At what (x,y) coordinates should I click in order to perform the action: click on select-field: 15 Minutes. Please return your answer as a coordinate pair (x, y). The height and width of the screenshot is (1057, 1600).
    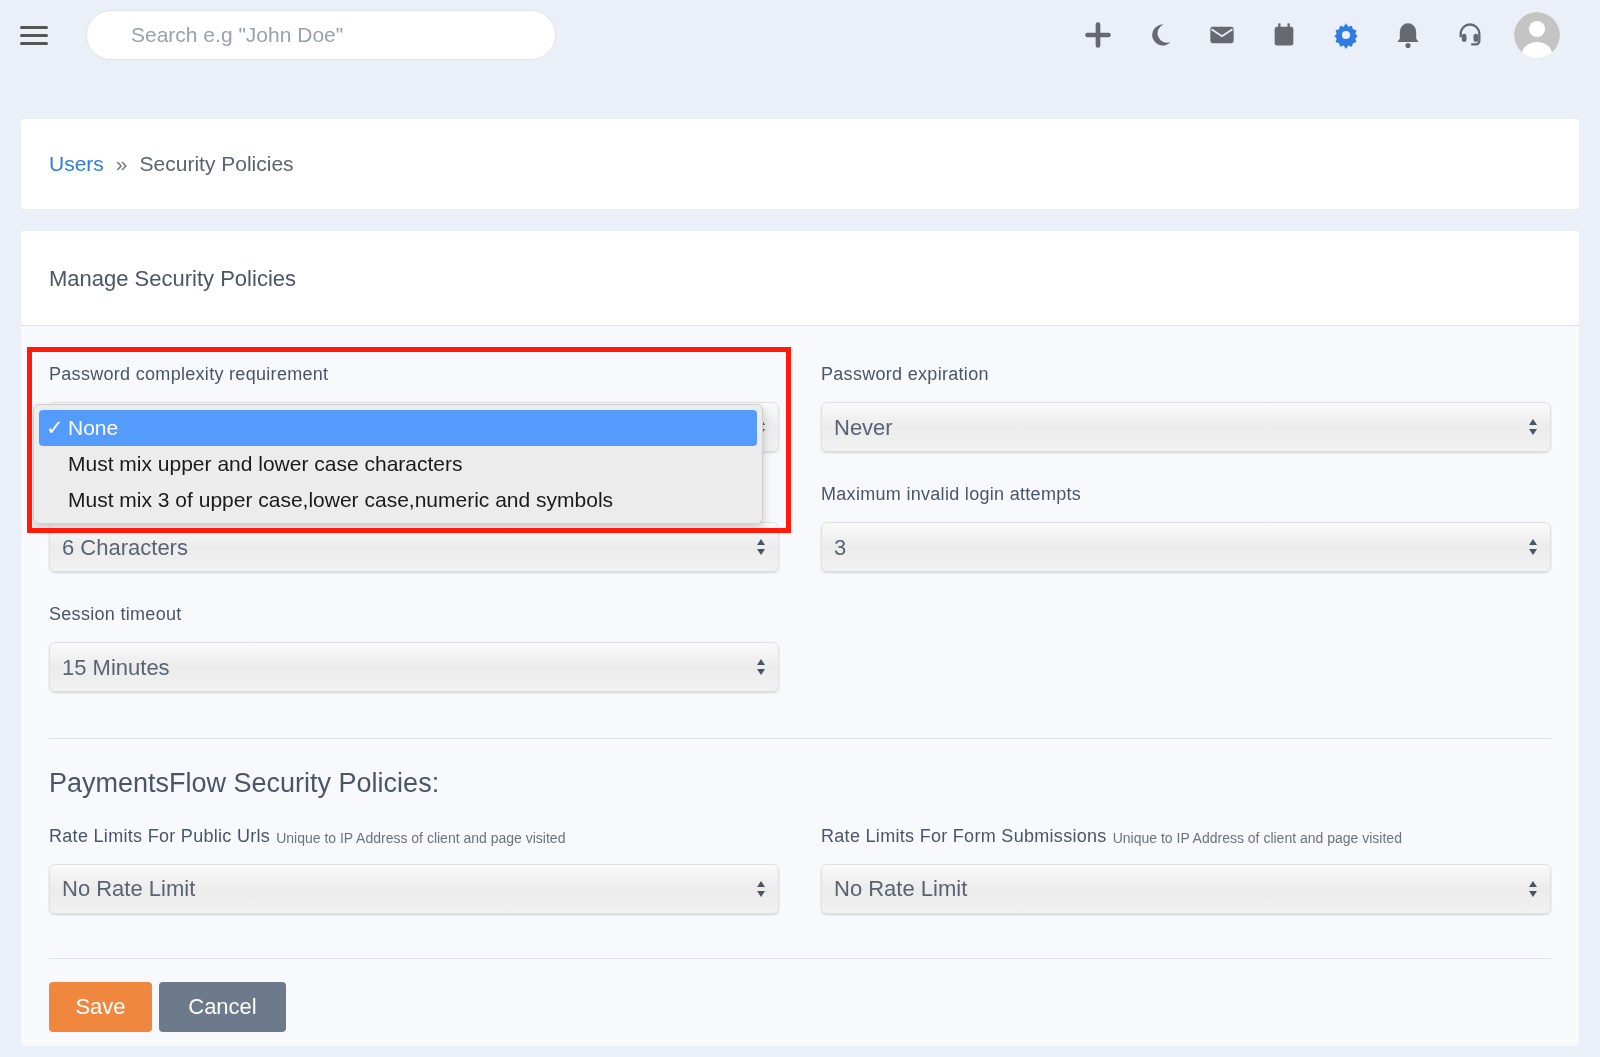
    Looking at the image, I should click on (414, 667).